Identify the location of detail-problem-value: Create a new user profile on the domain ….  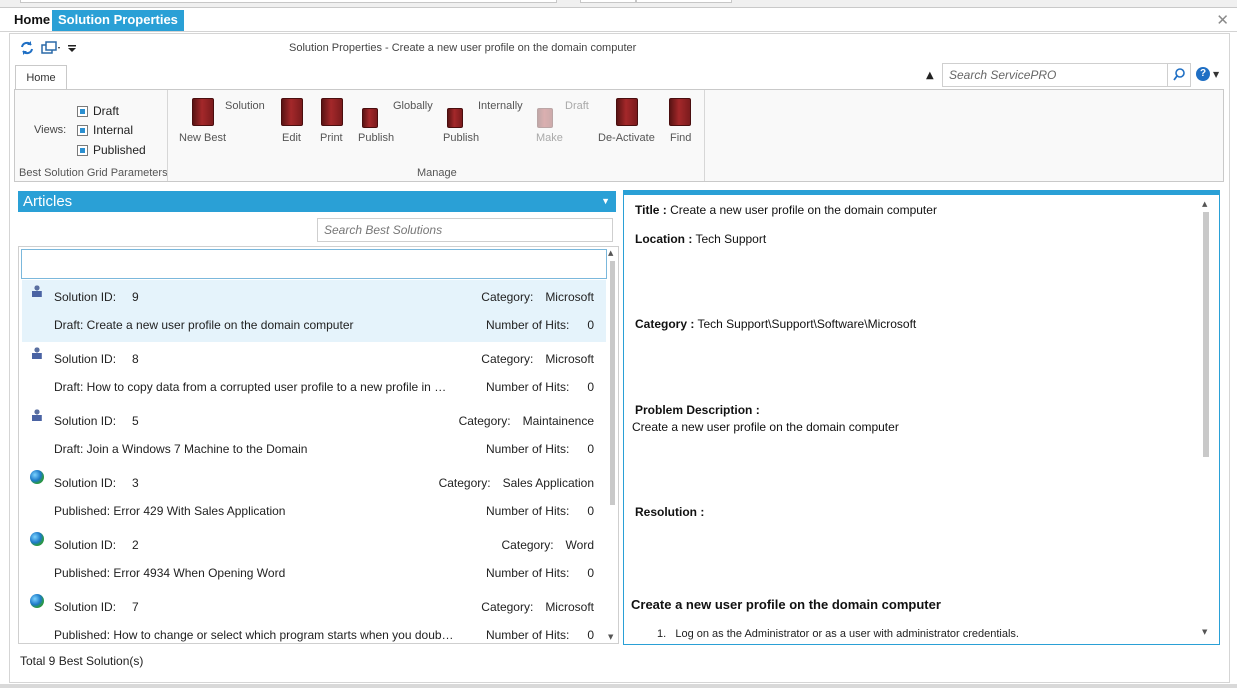
(765, 427).